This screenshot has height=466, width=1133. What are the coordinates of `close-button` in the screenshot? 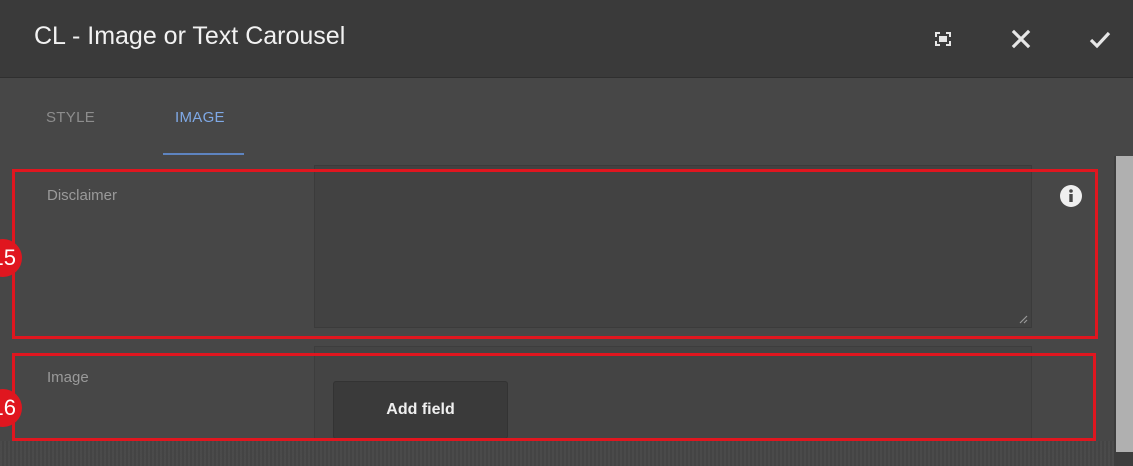 It's located at (1021, 39).